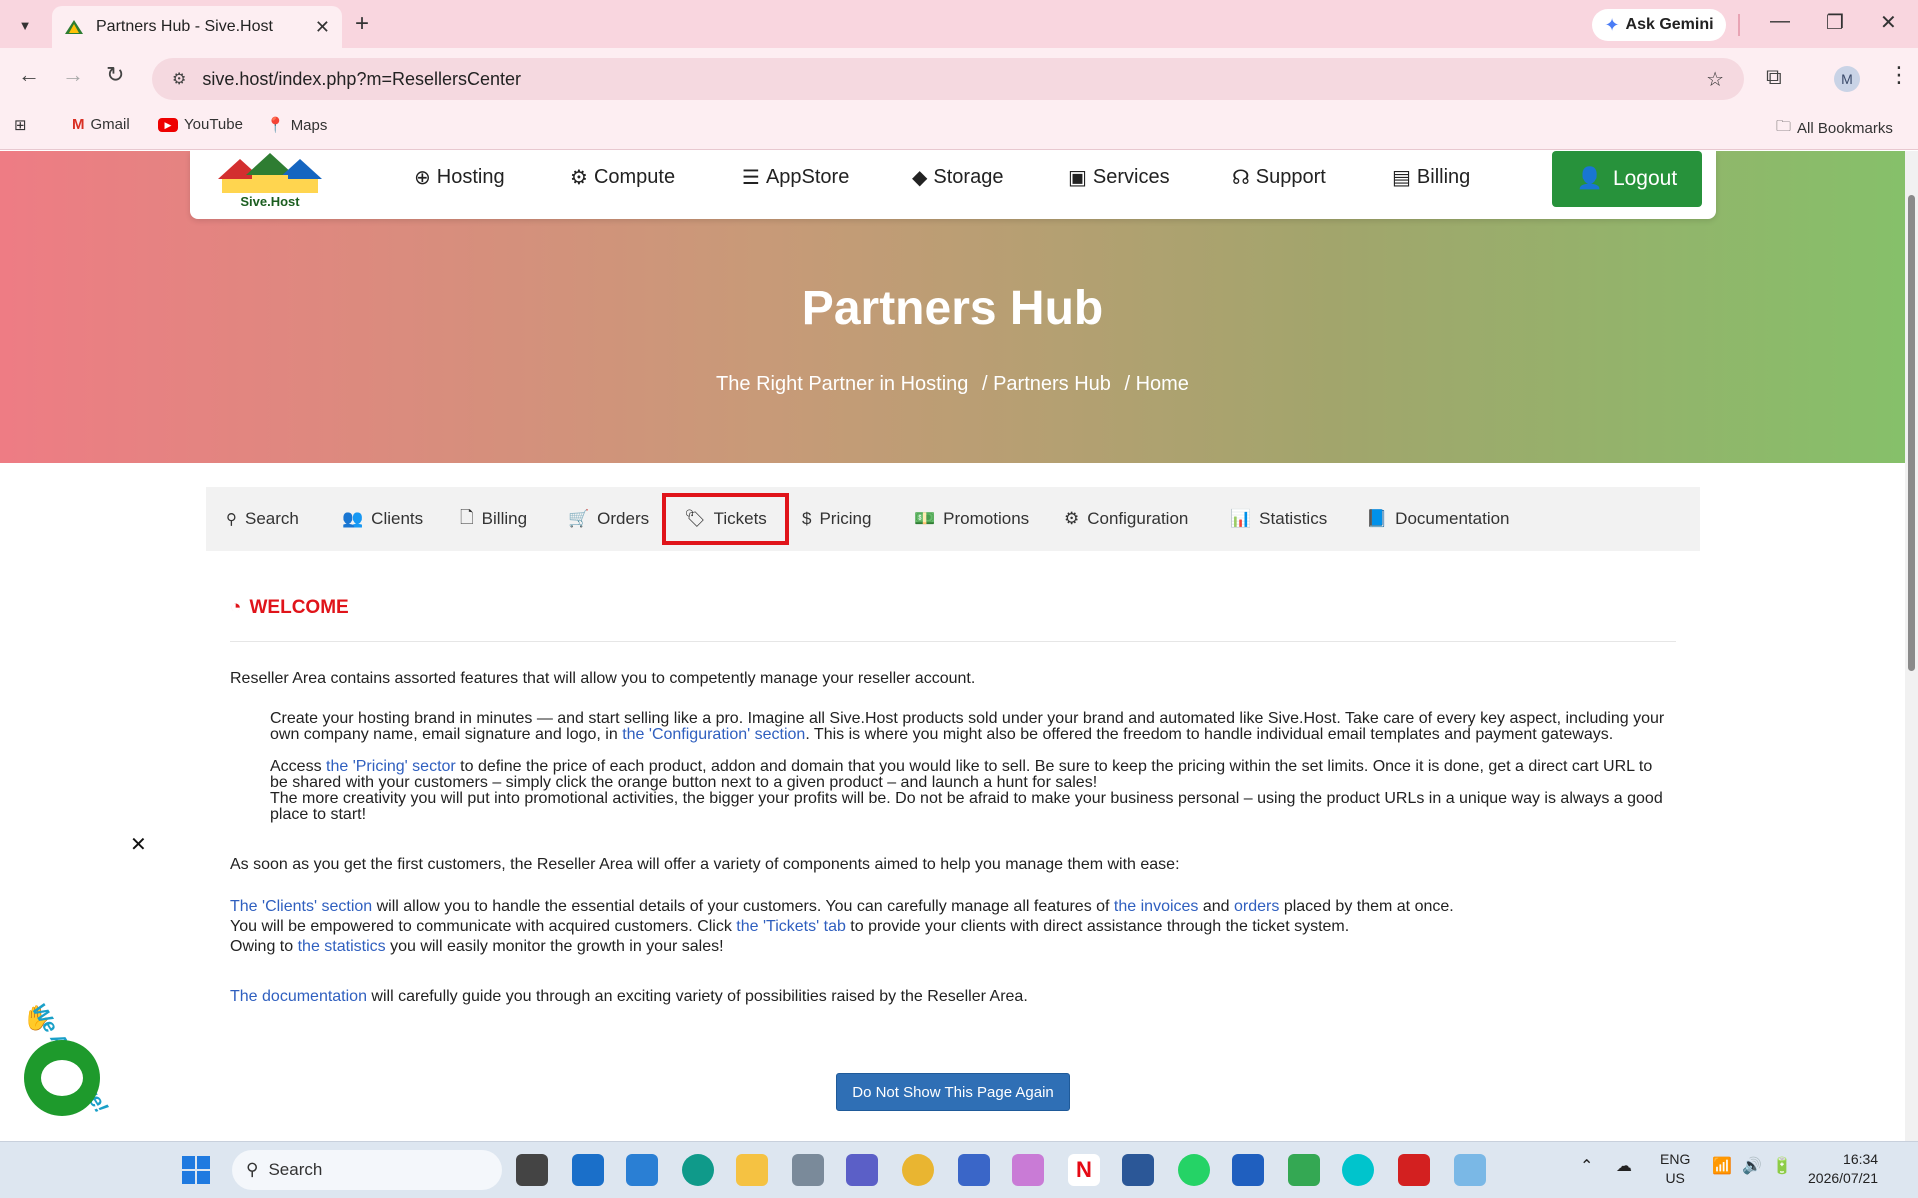 The height and width of the screenshot is (1198, 1918). What do you see at coordinates (1847, 79) in the screenshot?
I see `profile-avatar: M` at bounding box center [1847, 79].